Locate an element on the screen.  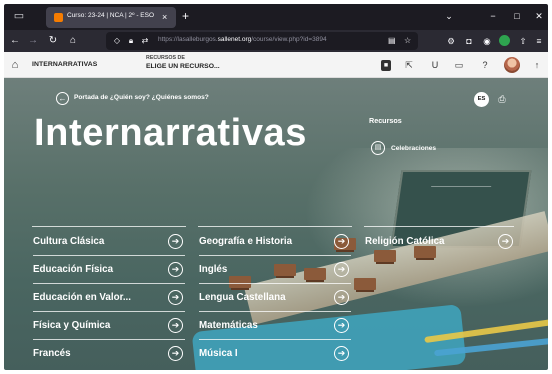
subject-link-geografia-e-historia: Geografía e Historia ➔ is located at coordinates (276, 242).